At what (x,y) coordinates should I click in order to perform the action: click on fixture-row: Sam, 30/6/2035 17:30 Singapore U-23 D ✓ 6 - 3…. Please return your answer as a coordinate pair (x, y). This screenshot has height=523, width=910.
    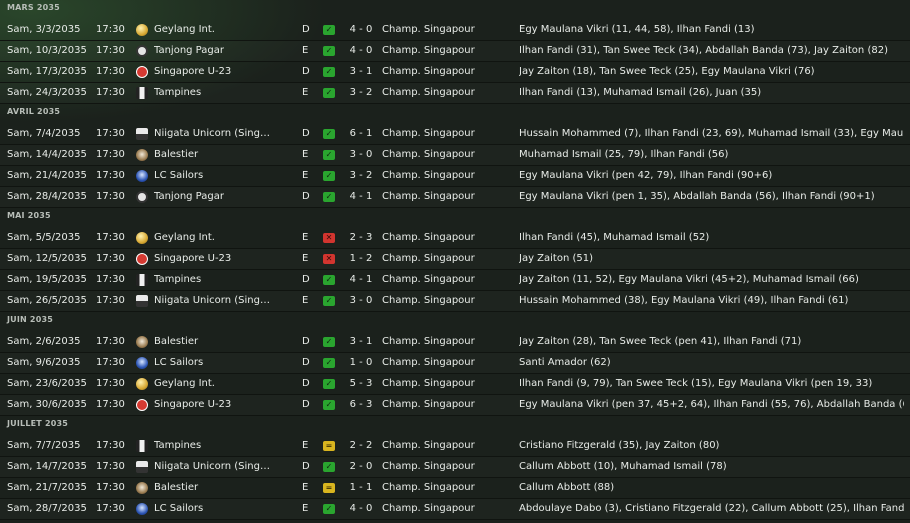
    Looking at the image, I should click on (455, 405).